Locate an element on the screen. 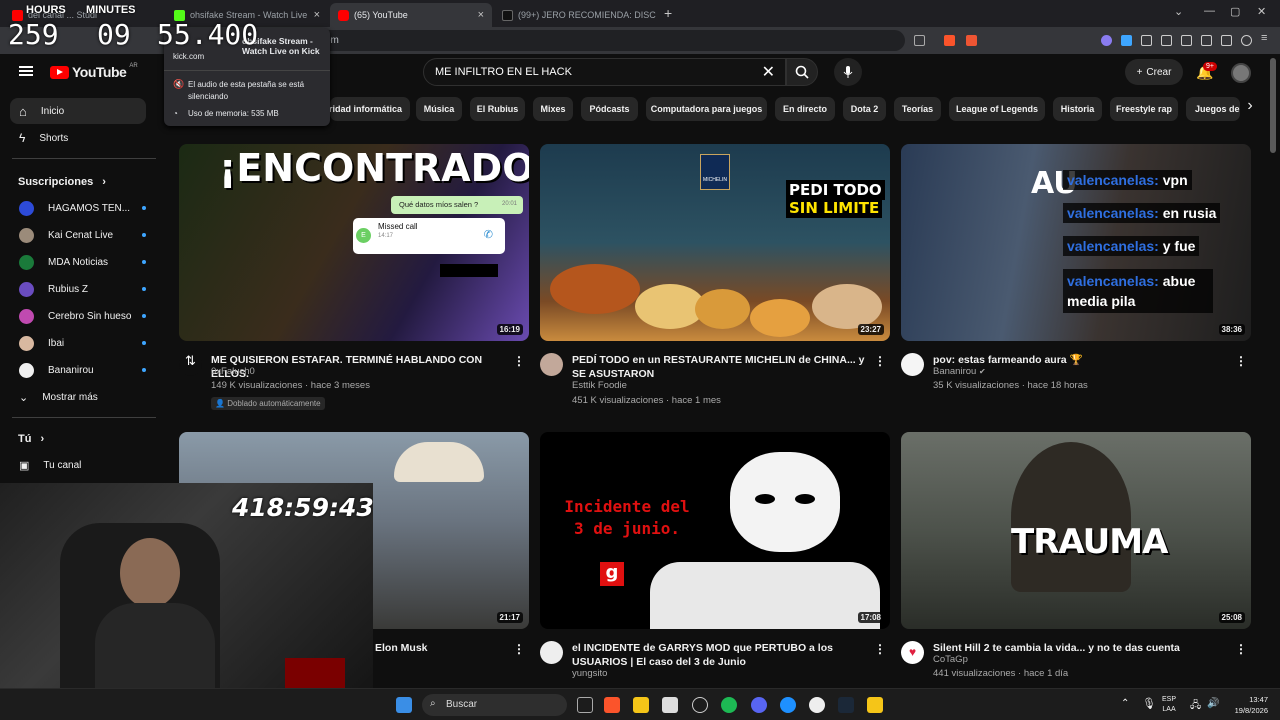 The height and width of the screenshot is (720, 1280). chip: Pódcasts is located at coordinates (609, 109).